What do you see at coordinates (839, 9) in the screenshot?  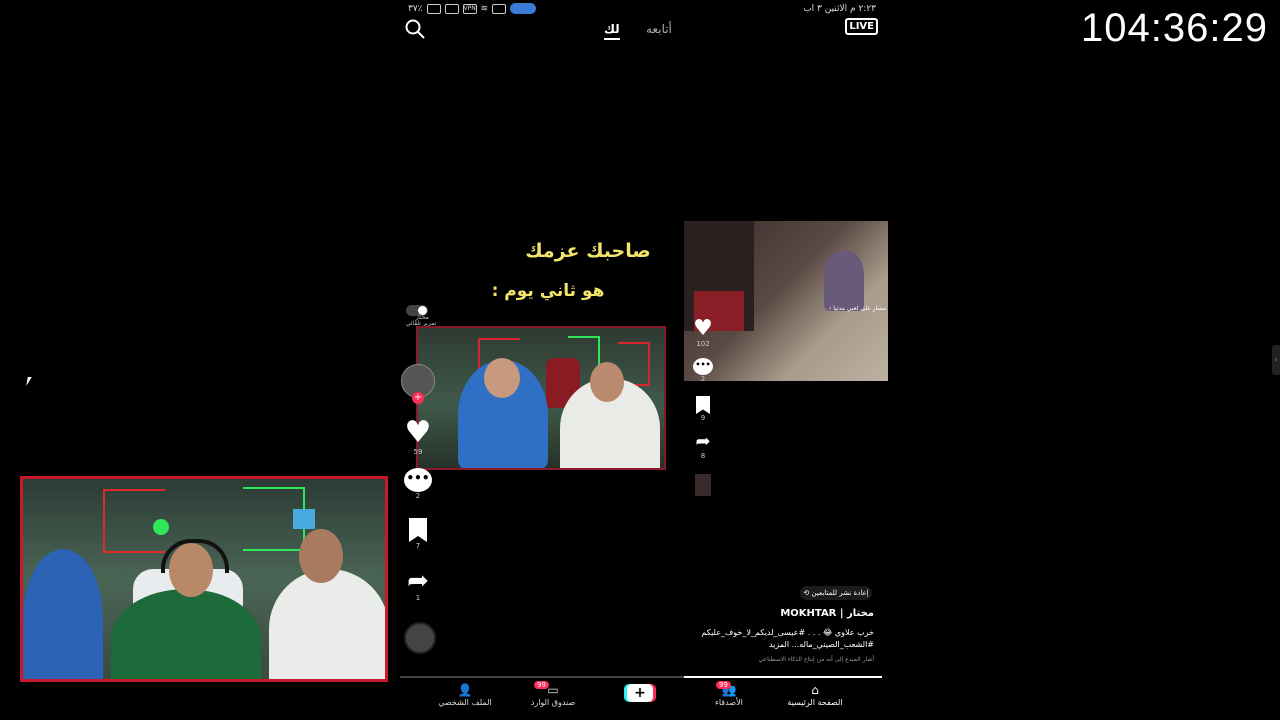 I see `status-time-date: ٢:٢٣ م الاثنين ٣ اب` at bounding box center [839, 9].